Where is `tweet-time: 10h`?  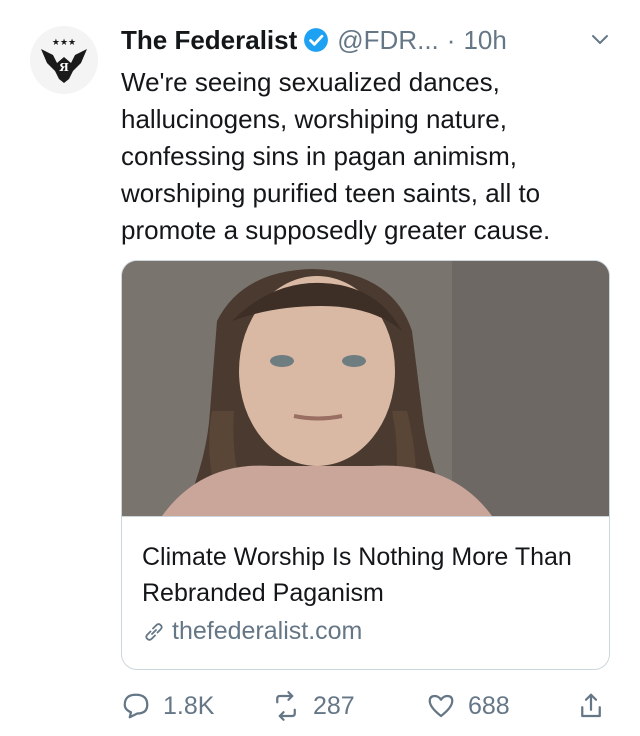
tweet-time: 10h is located at coordinates (484, 40).